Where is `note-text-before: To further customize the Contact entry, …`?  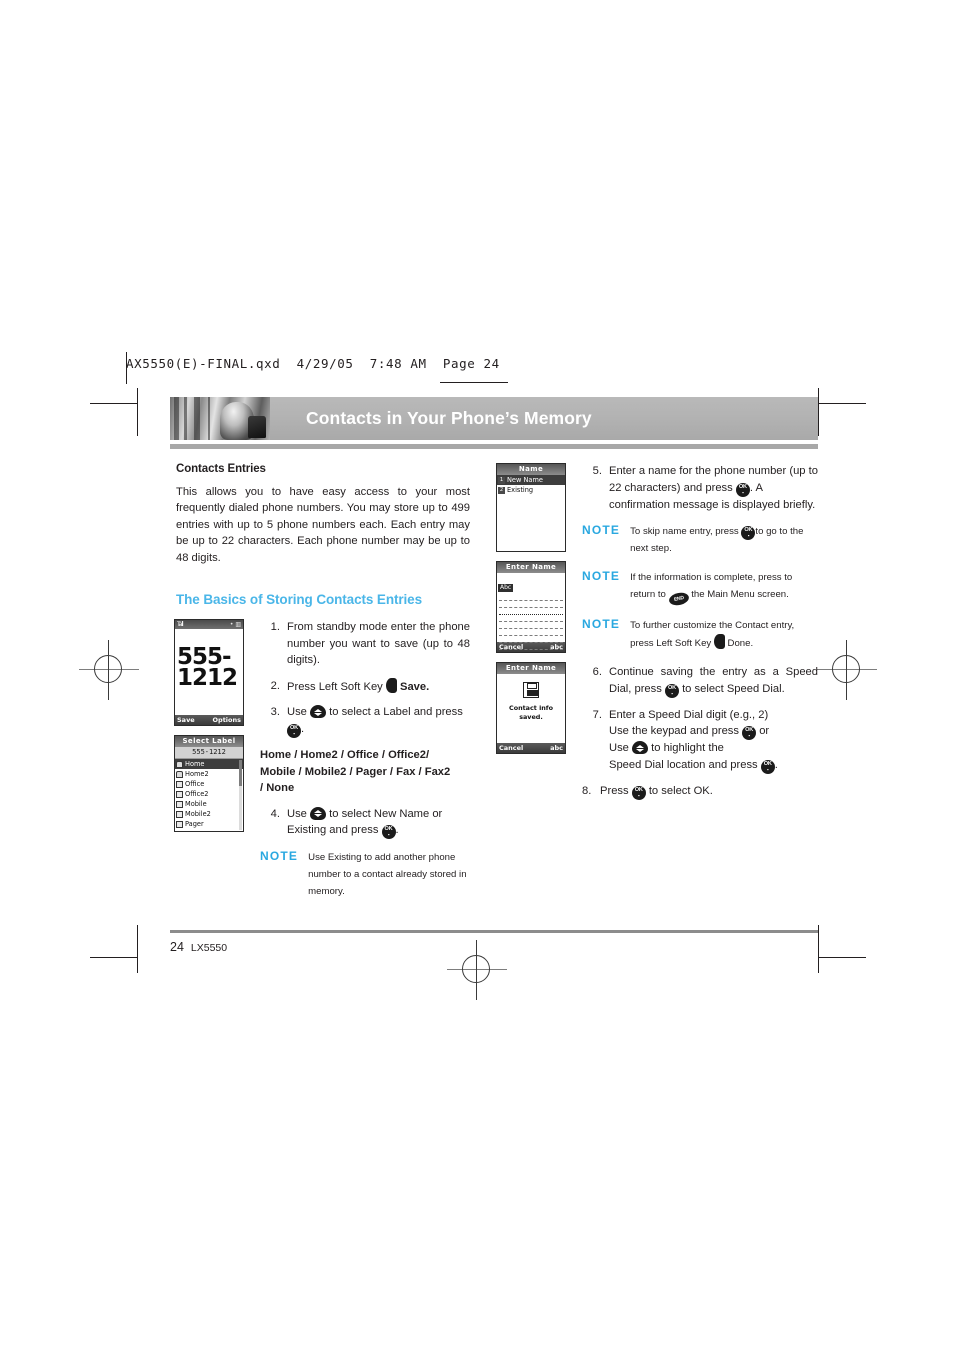 note-text-before: To further customize the Contact entry, … is located at coordinates (712, 635).